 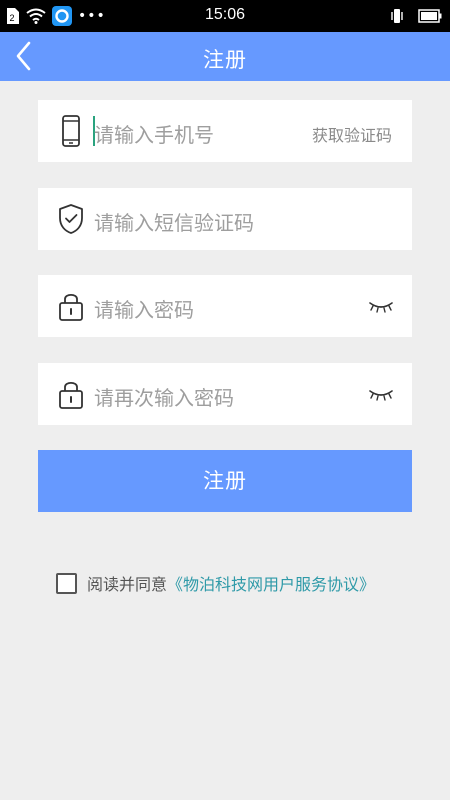 I want to click on phone-field: 请输入手机号 获取验证码, so click(x=225, y=131).